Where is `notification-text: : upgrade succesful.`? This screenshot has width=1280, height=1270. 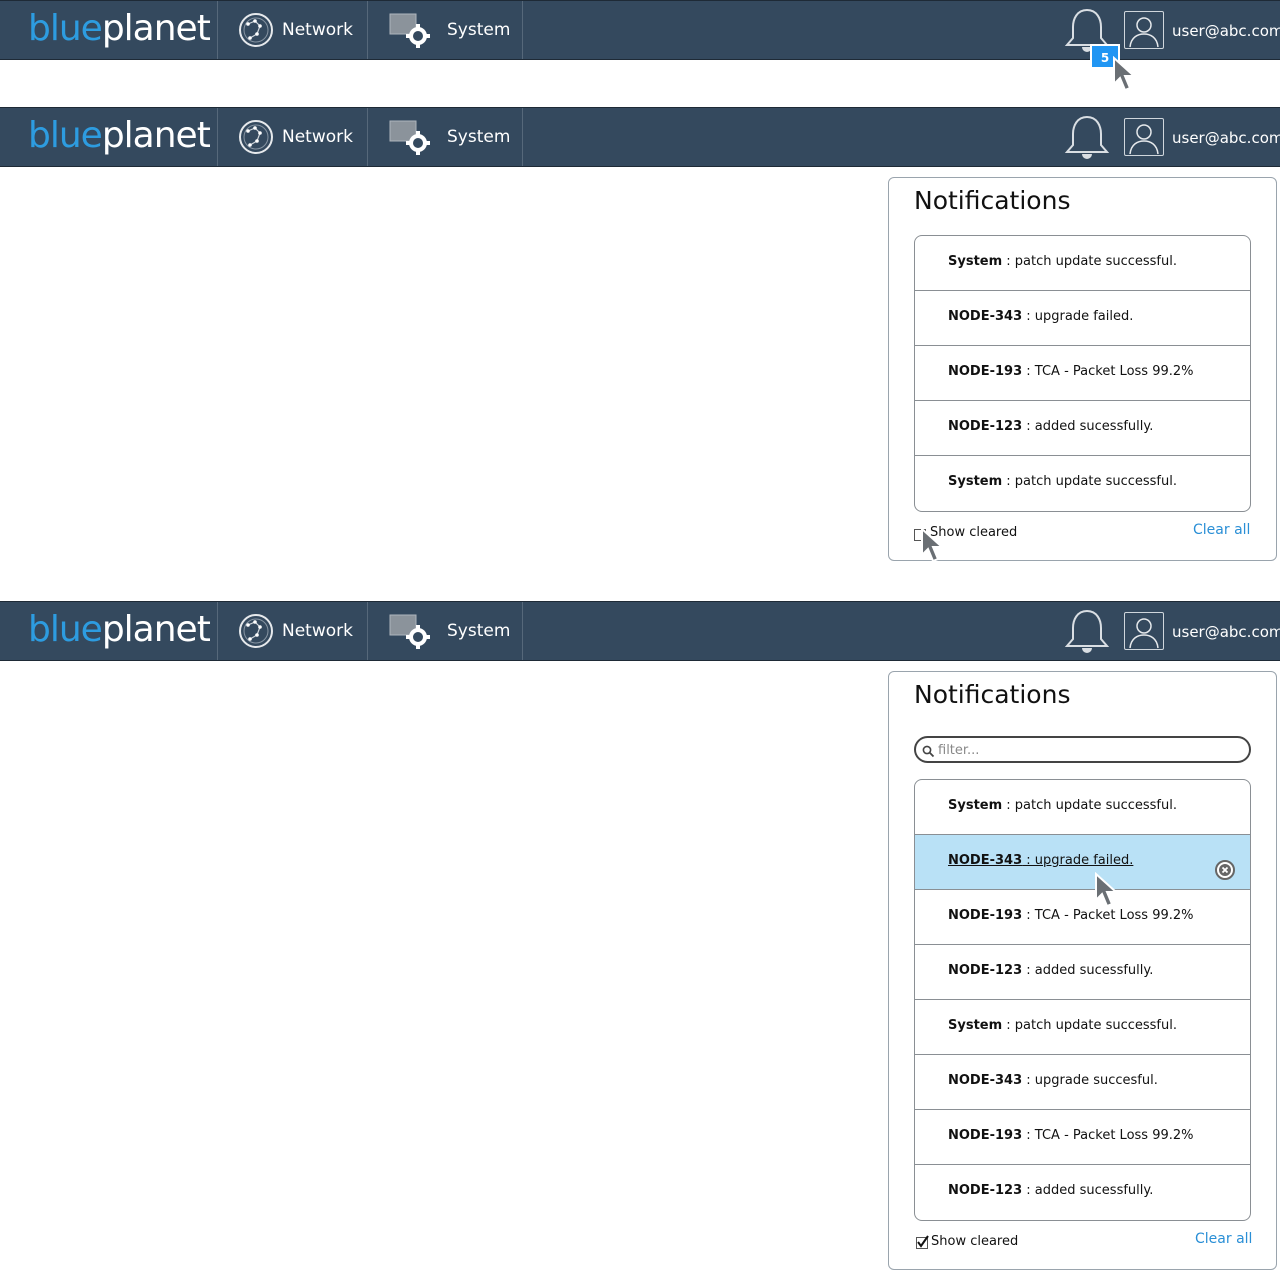 notification-text: : upgrade succesful. is located at coordinates (1090, 1080).